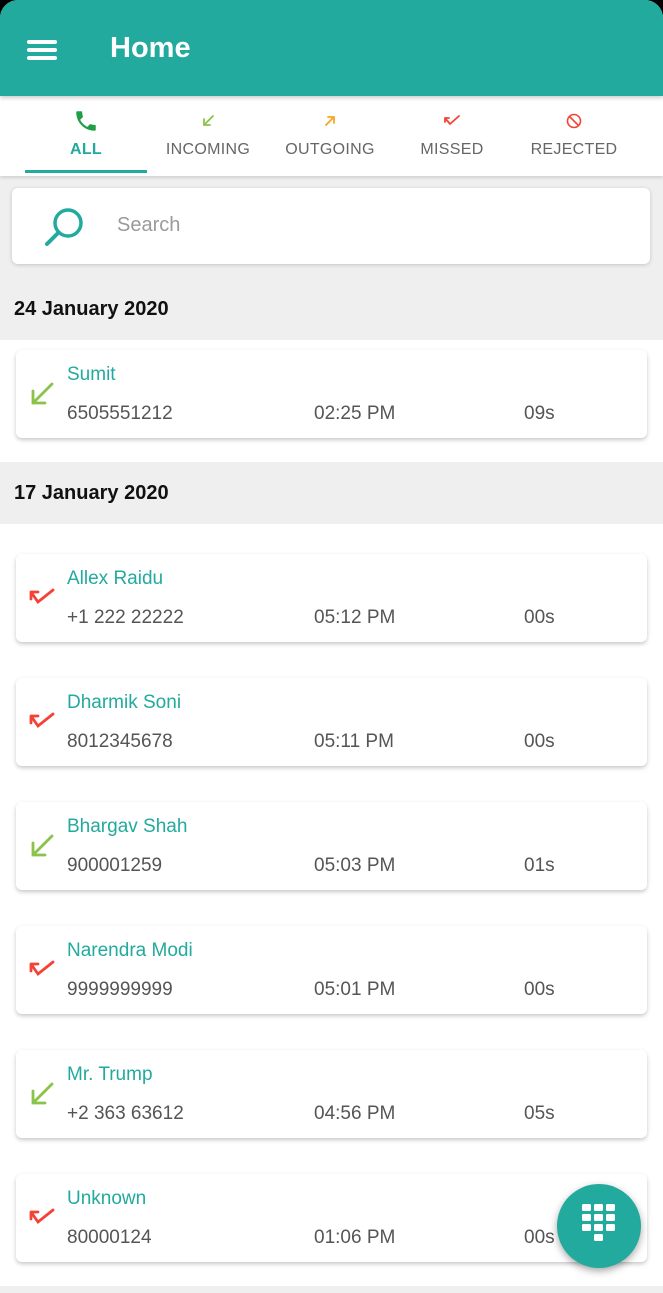  I want to click on phone-number: +1 222 22222, so click(125, 617).